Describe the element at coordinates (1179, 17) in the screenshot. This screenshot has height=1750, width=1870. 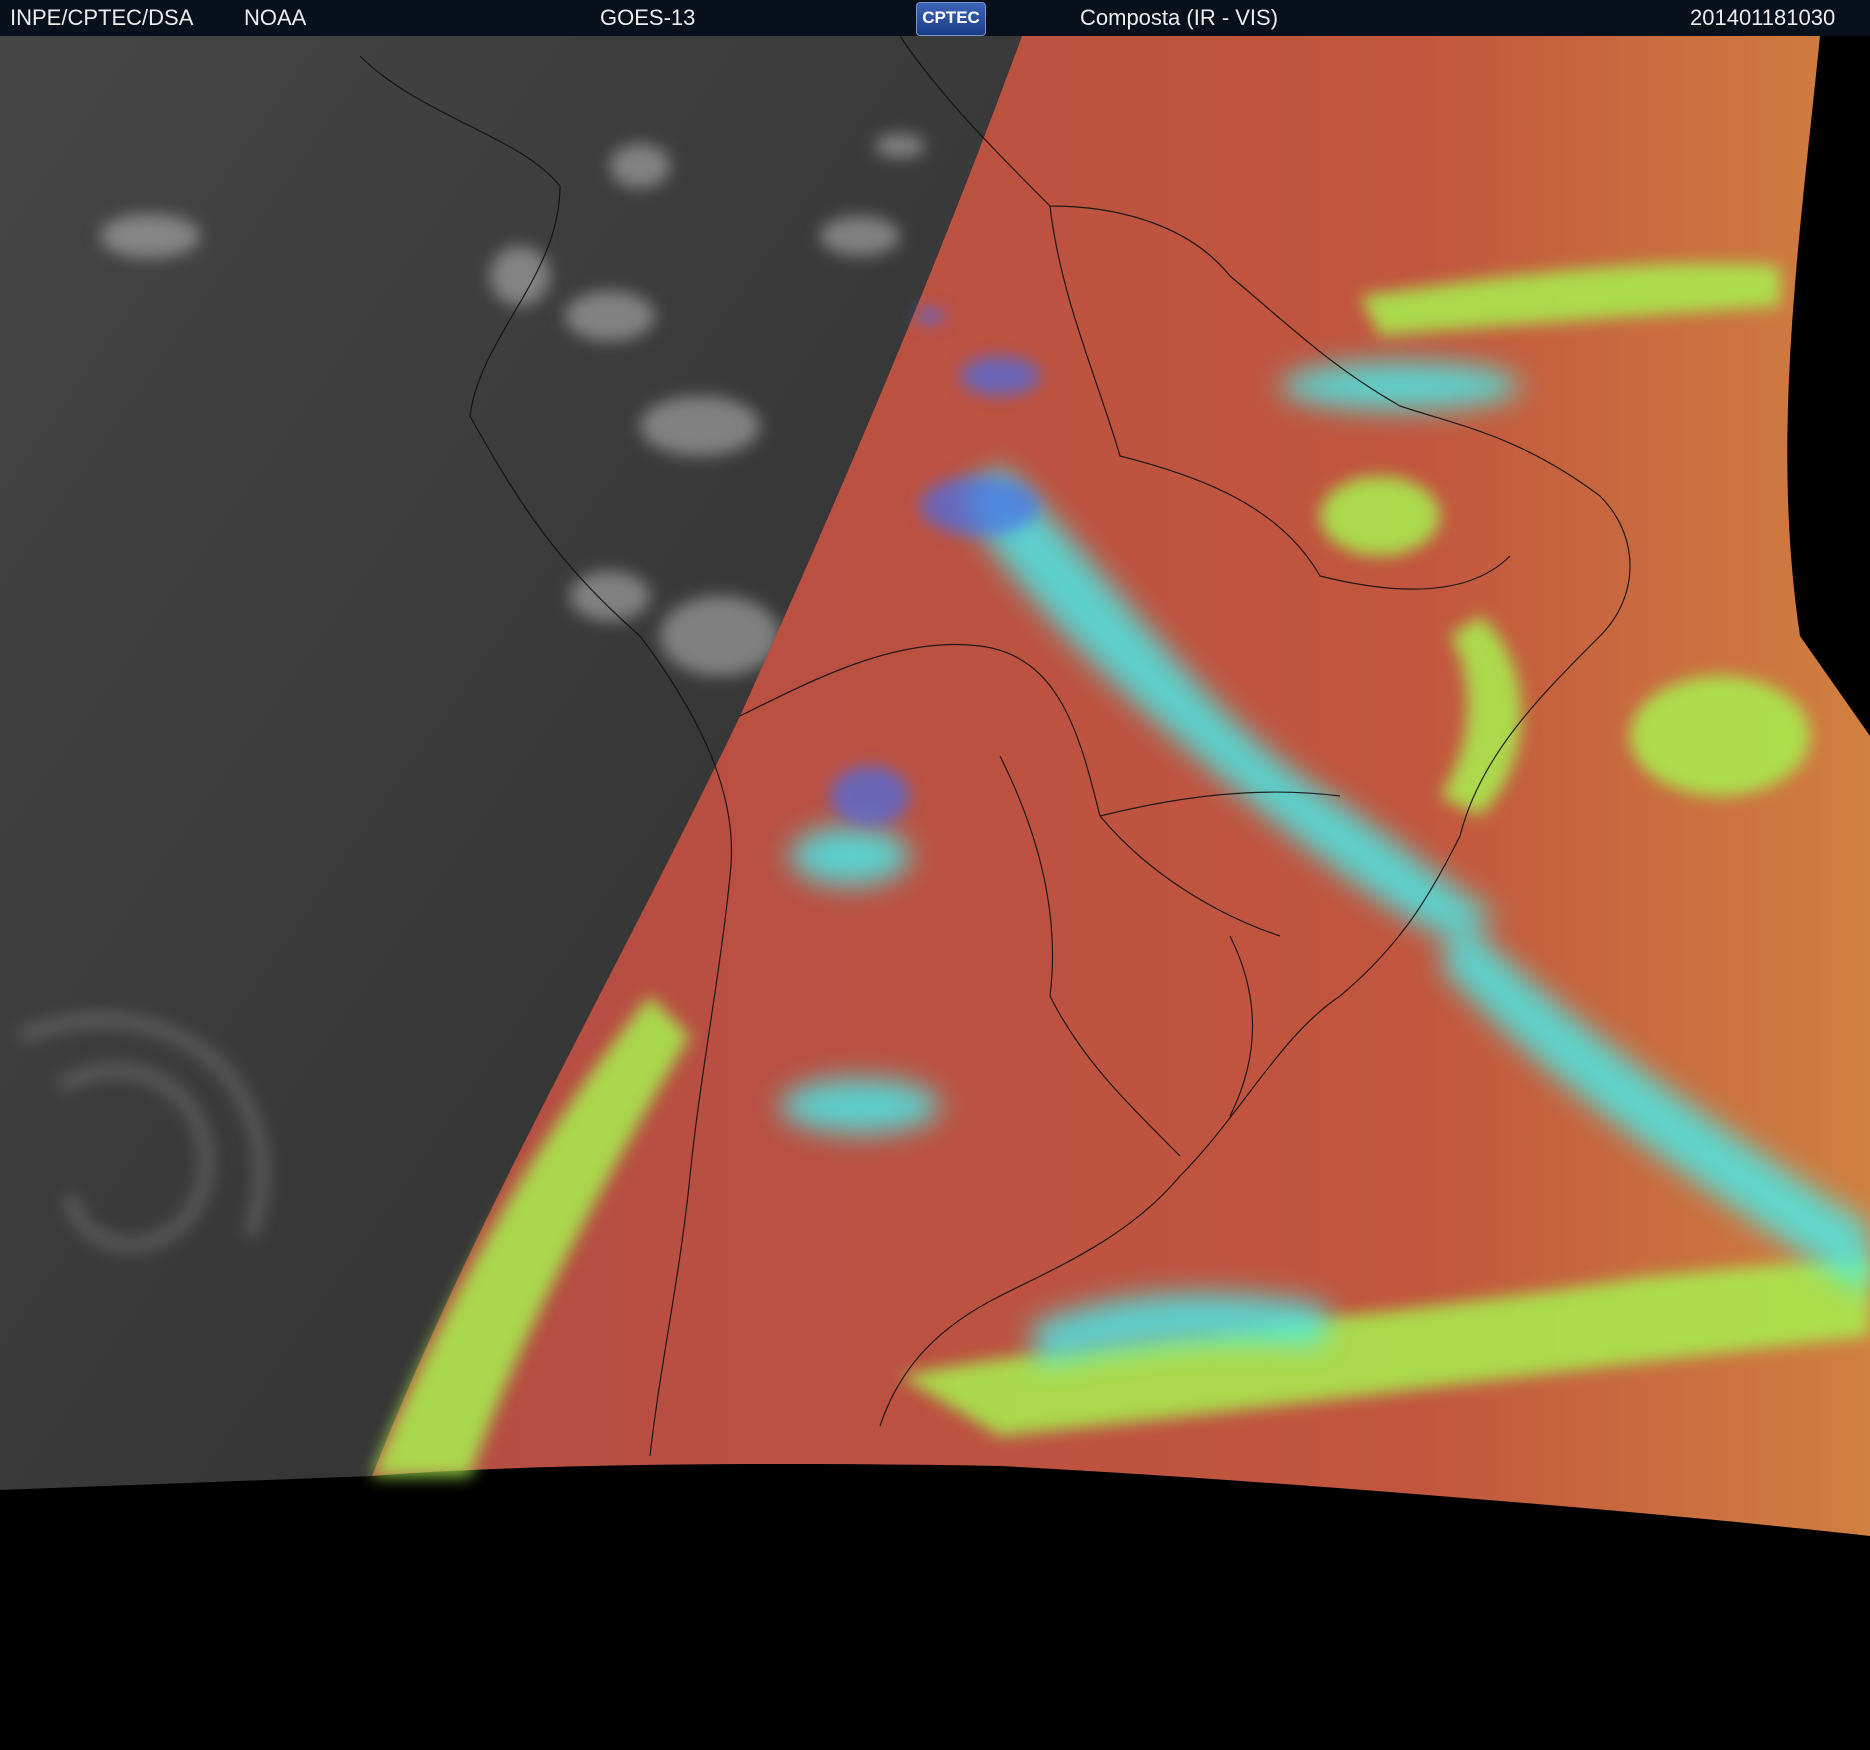
I see `product-label: Composta (IR - VIS)` at that location.